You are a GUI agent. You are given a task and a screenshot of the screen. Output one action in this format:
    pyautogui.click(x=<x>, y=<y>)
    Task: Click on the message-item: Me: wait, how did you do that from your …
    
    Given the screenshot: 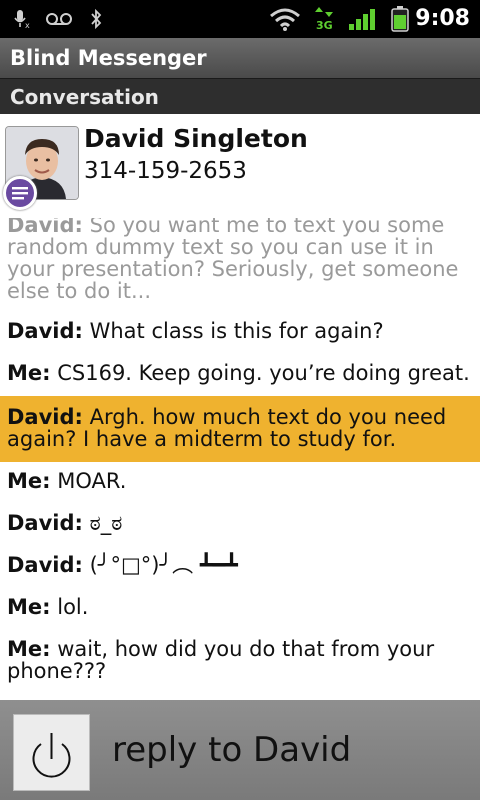 What is the action you would take?
    pyautogui.click(x=240, y=662)
    